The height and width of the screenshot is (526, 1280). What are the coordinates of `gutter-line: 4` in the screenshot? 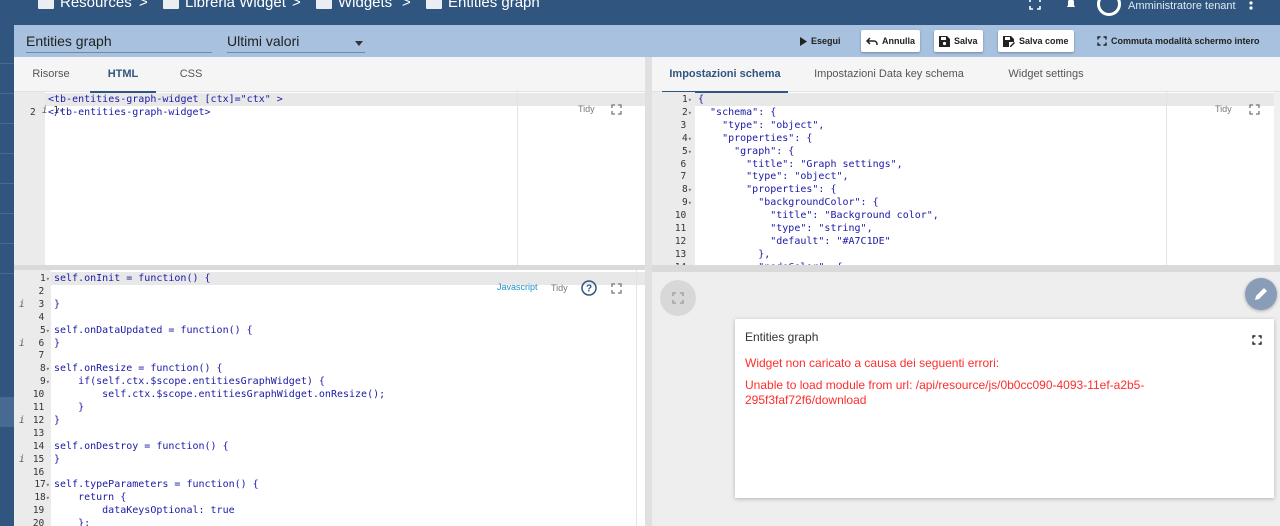 It's located at (41, 317).